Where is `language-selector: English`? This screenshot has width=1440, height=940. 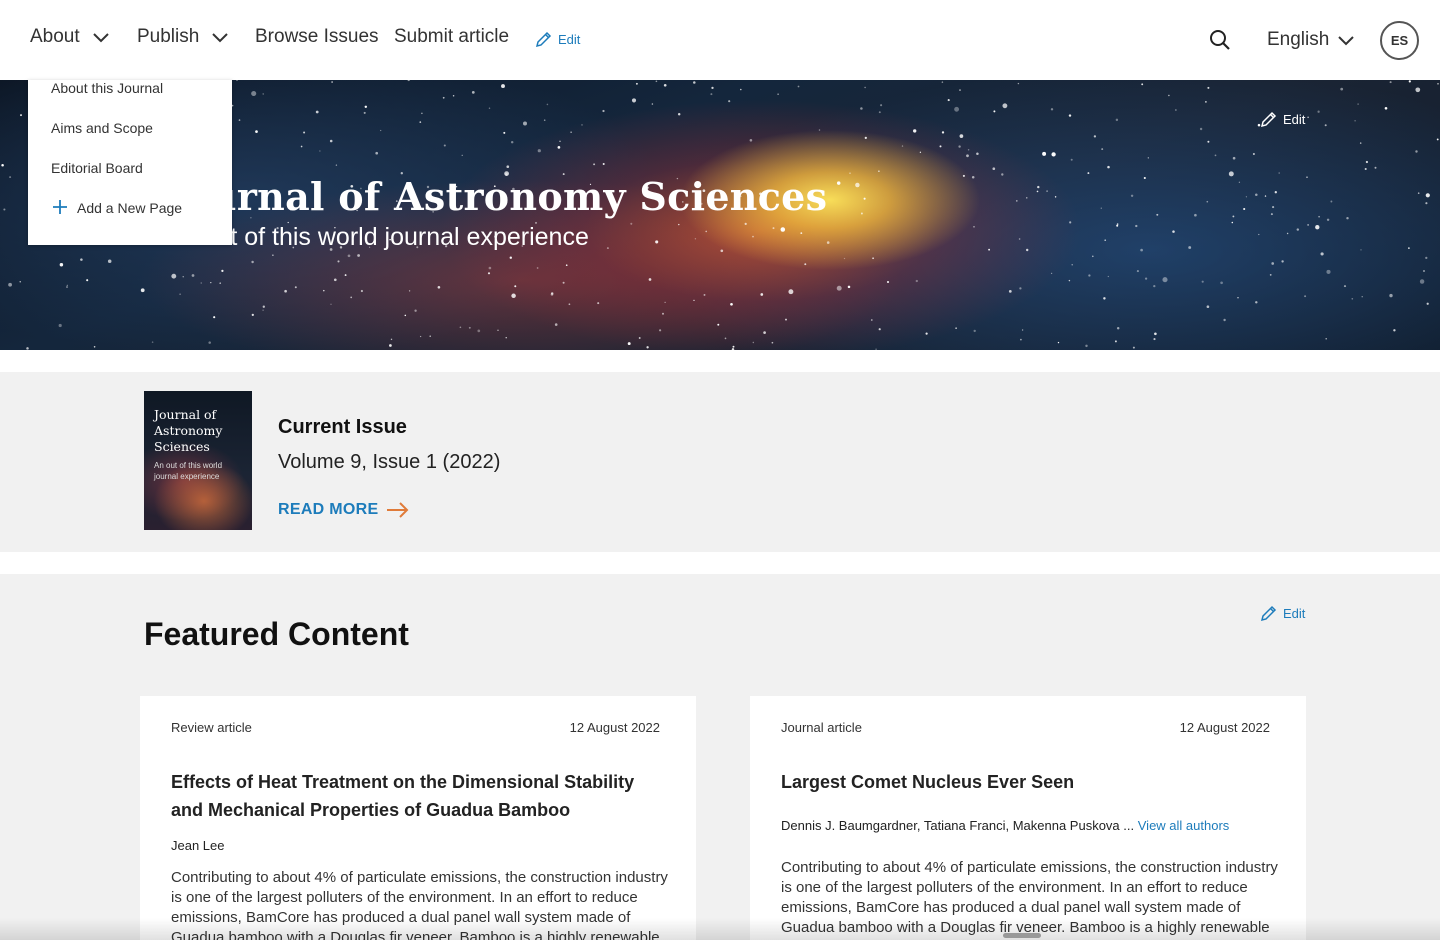 language-selector: English is located at coordinates (1311, 40).